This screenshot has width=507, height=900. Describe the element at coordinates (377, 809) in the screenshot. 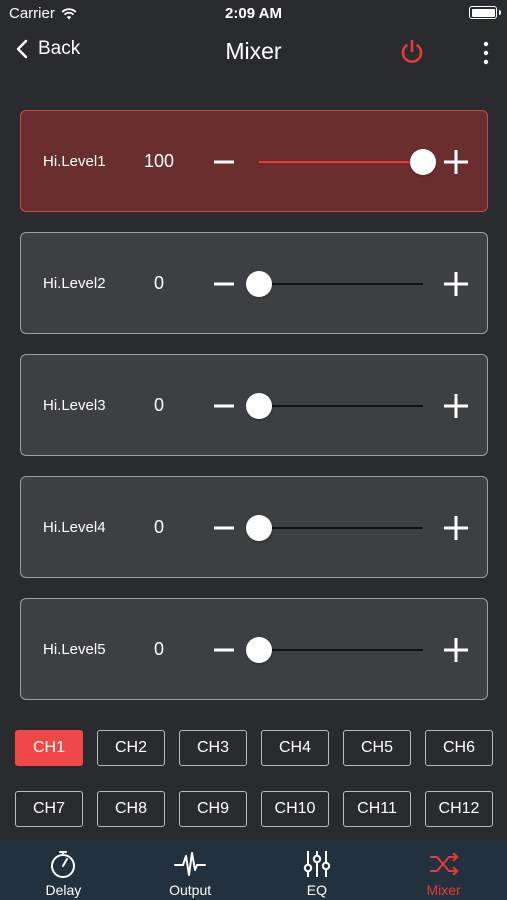

I see `ch-button: CH11` at that location.